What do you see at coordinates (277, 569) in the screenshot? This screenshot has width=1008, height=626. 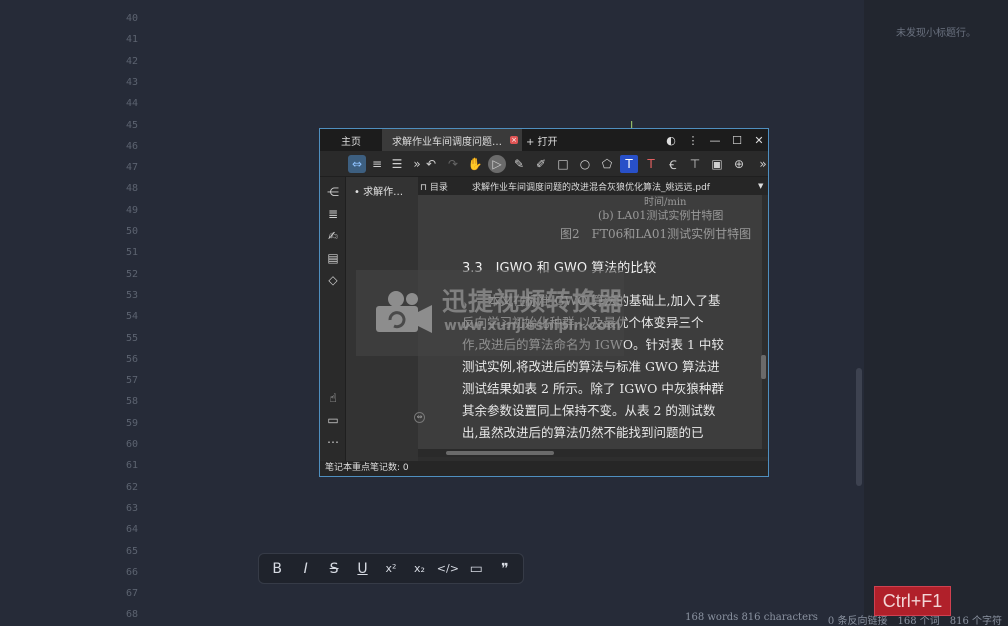 I see `bold-icon: B` at bounding box center [277, 569].